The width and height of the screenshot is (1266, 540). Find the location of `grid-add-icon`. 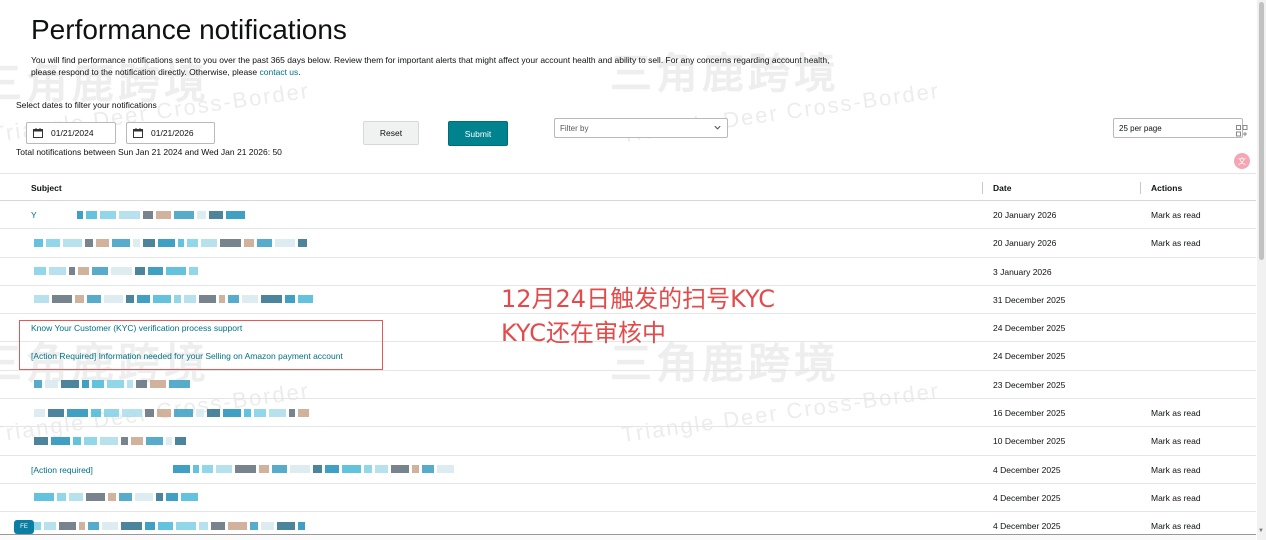

grid-add-icon is located at coordinates (1242, 130).